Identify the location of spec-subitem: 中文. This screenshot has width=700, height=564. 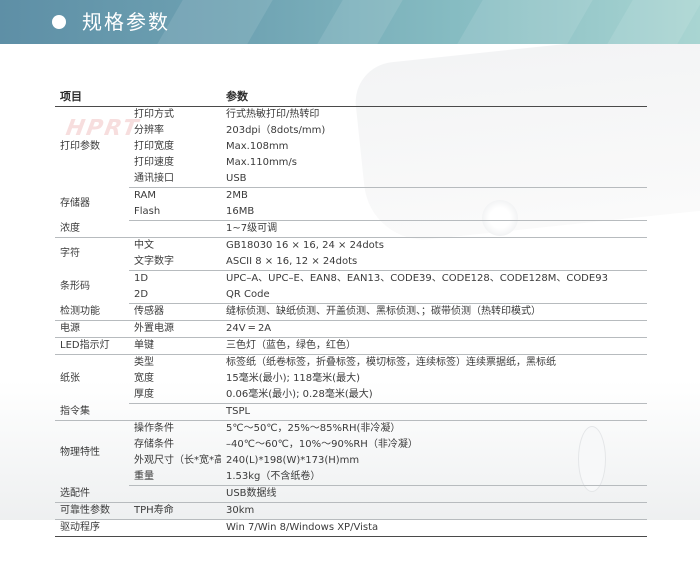
(144, 245).